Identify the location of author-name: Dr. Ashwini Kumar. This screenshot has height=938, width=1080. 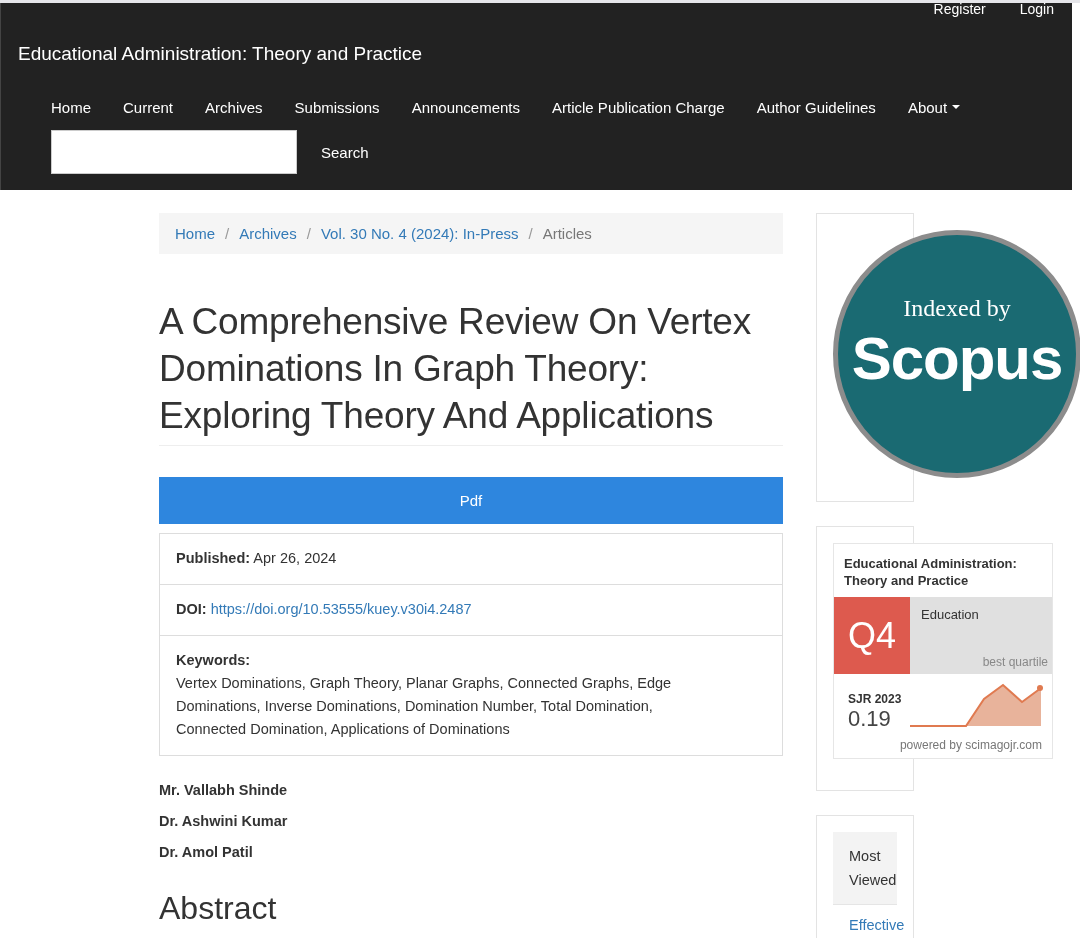
(224, 821).